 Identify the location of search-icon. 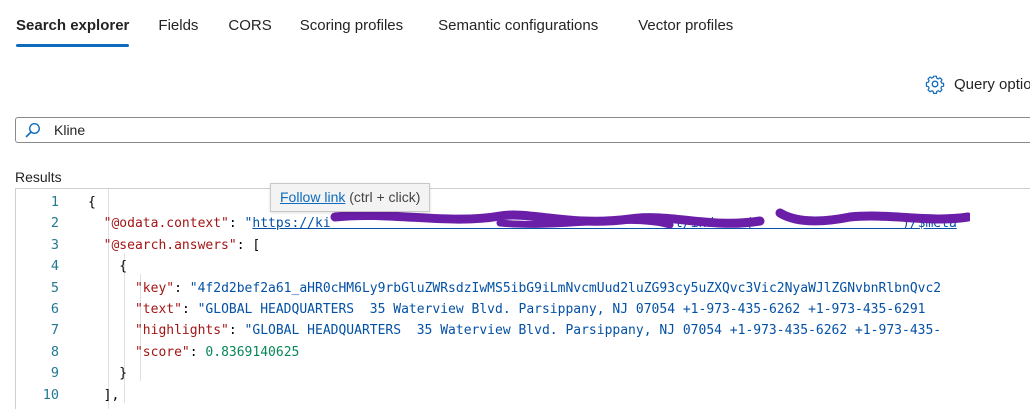
(33, 130).